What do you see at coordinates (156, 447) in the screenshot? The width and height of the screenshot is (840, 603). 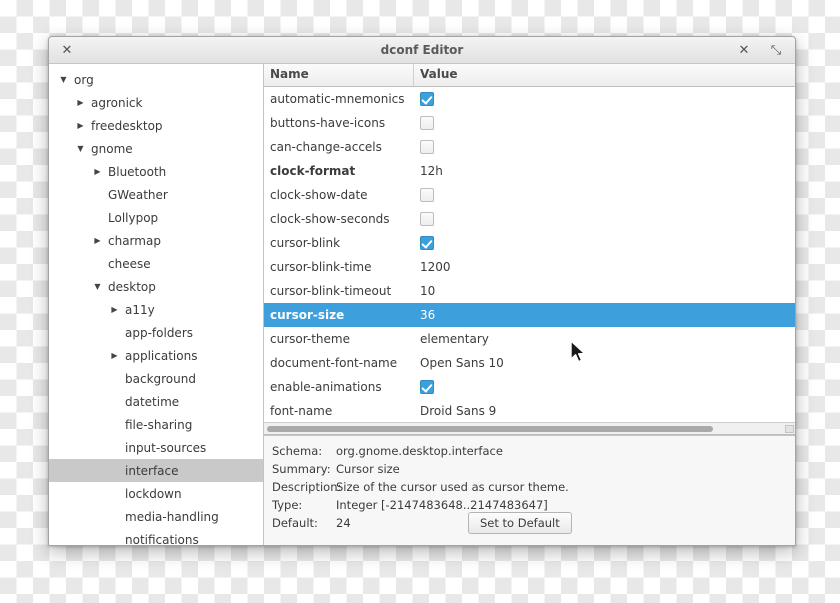 I see `sidebar-item-input-sources: input-sources` at bounding box center [156, 447].